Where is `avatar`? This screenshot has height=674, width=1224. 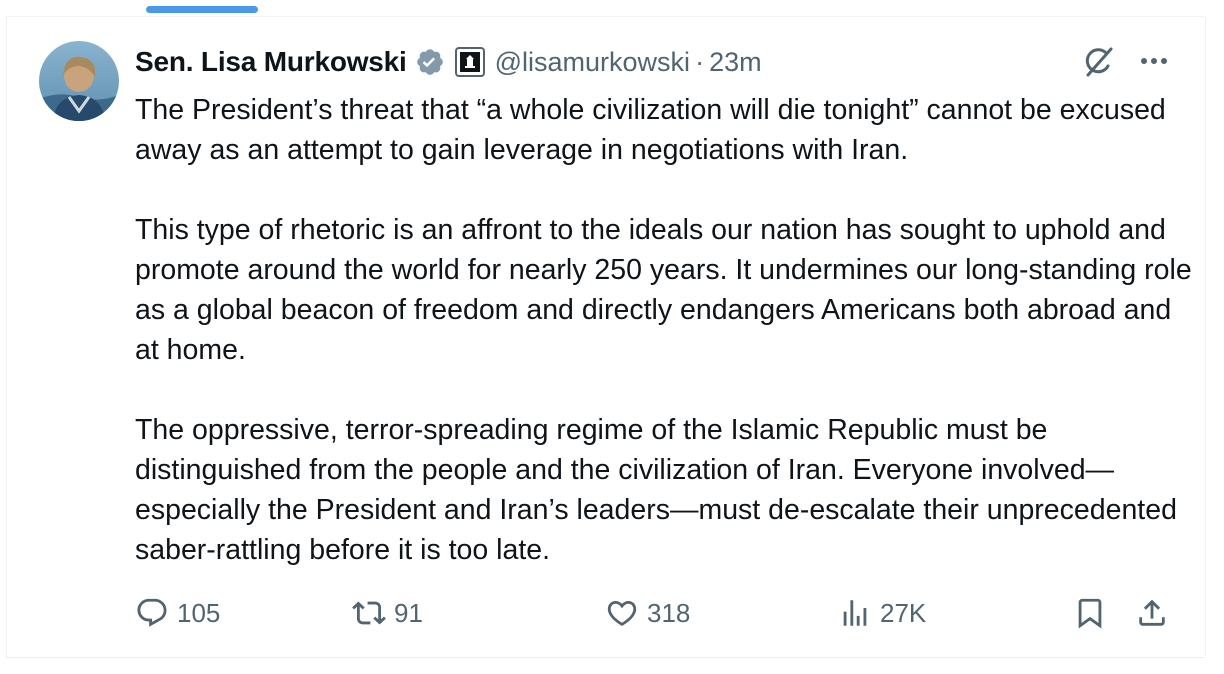 avatar is located at coordinates (79, 81).